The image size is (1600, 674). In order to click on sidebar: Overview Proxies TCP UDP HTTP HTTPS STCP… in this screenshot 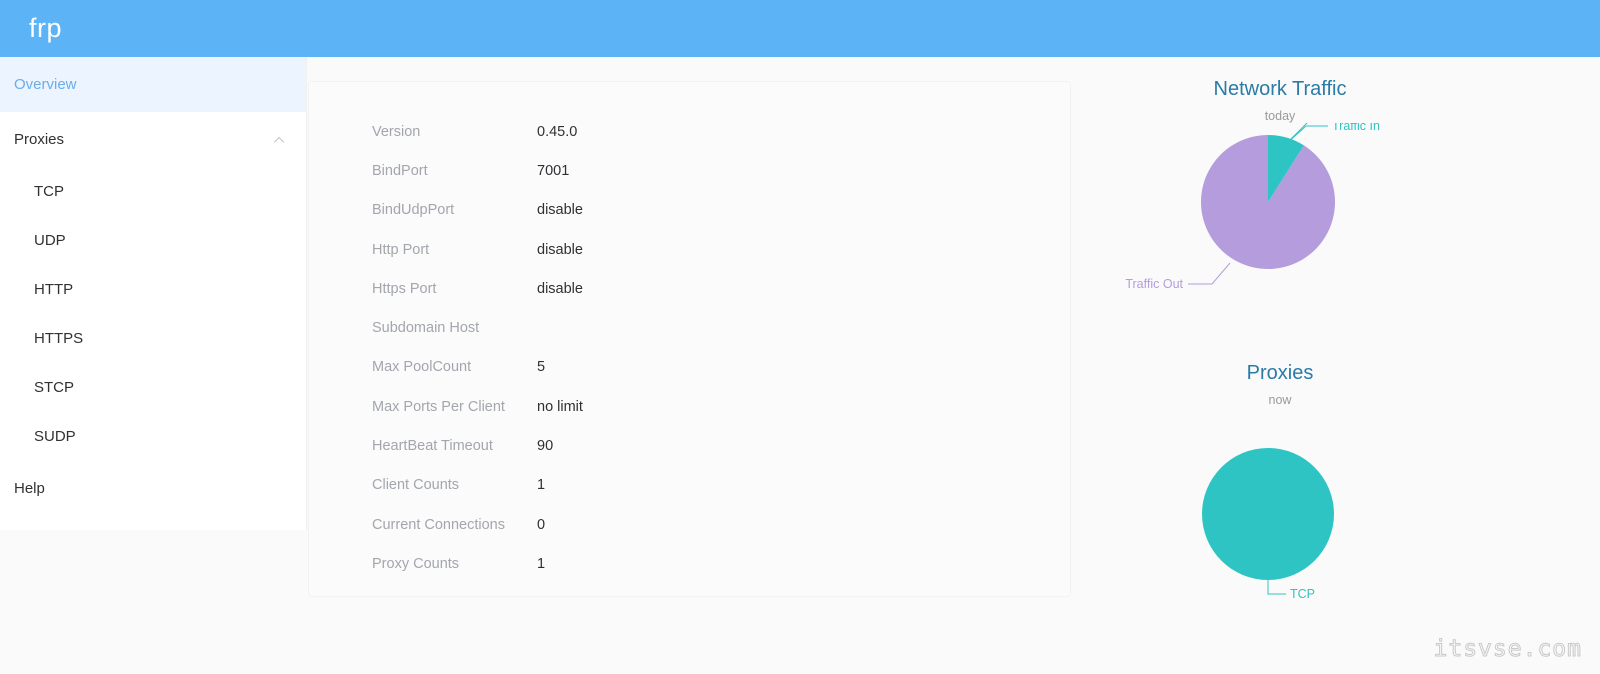, I will do `click(153, 293)`.